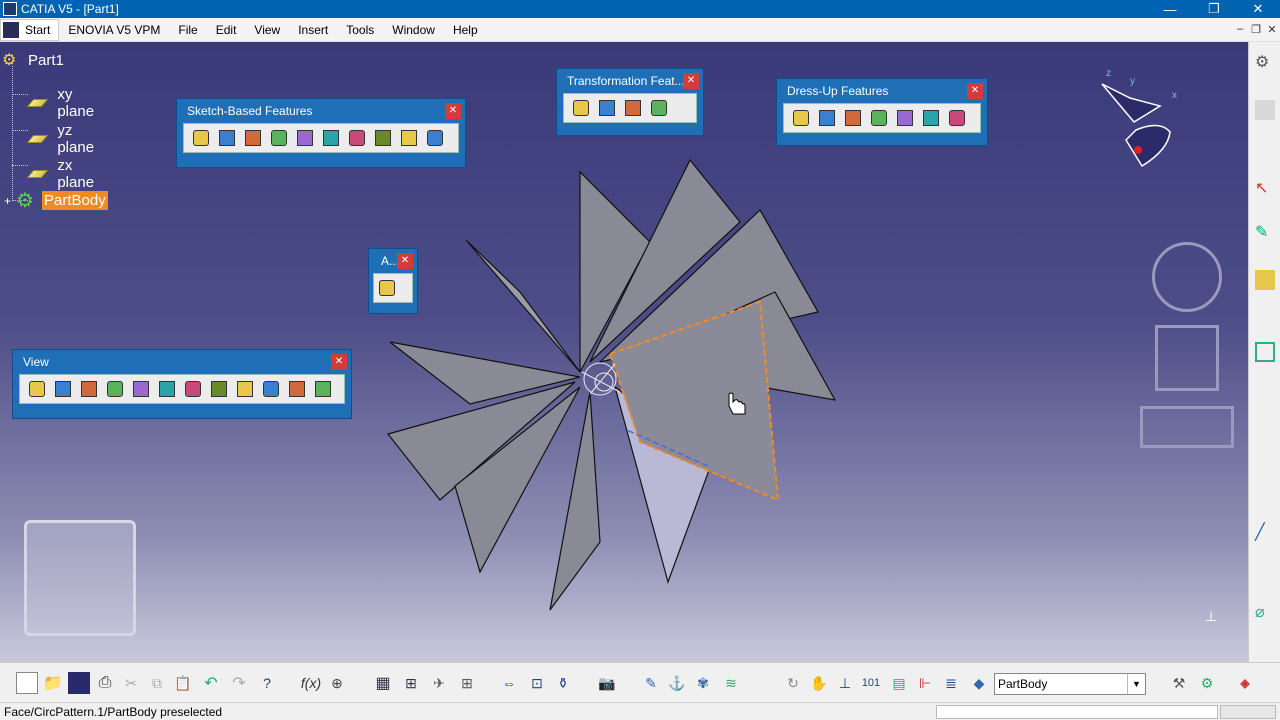 Image resolution: width=1280 pixels, height=720 pixels. What do you see at coordinates (167, 389) in the screenshot?
I see `zoom-out-icon` at bounding box center [167, 389].